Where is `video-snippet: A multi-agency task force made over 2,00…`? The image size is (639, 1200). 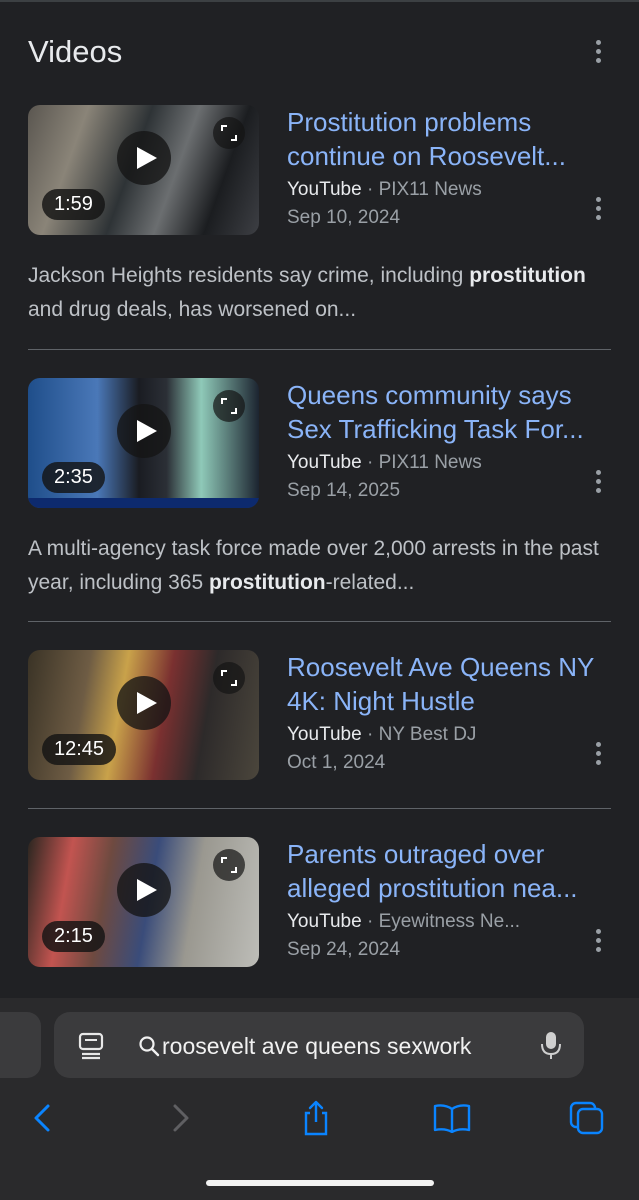
video-snippet: A multi-agency task force made over 2,00… is located at coordinates (323, 566).